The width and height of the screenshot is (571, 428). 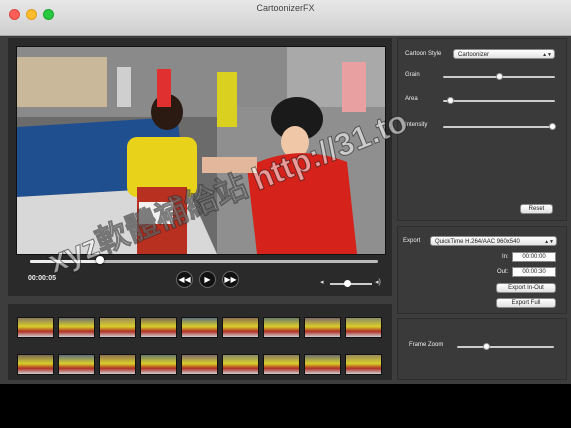 What do you see at coordinates (416, 125) in the screenshot?
I see `intensity-label: Intensity` at bounding box center [416, 125].